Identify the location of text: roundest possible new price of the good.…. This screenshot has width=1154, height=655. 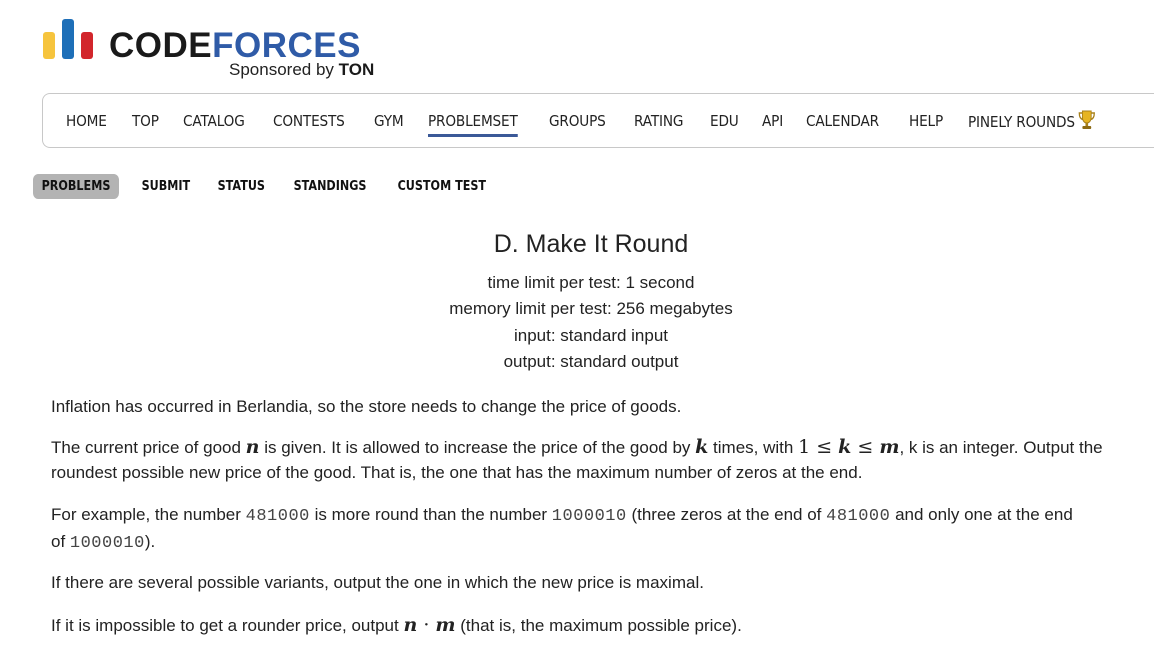
(457, 472).